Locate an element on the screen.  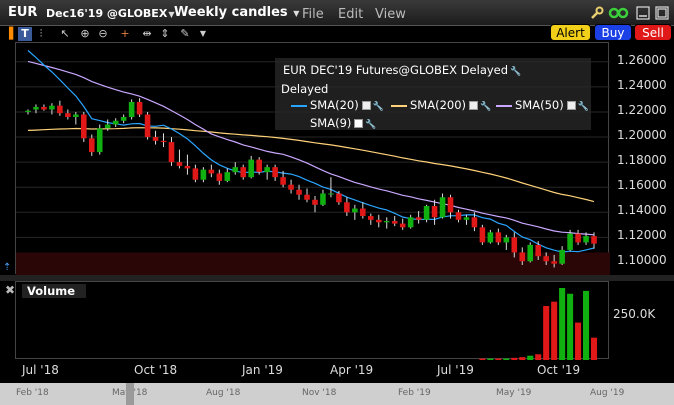
timeframe-selector: Weekly candles ▼ is located at coordinates (236, 12).